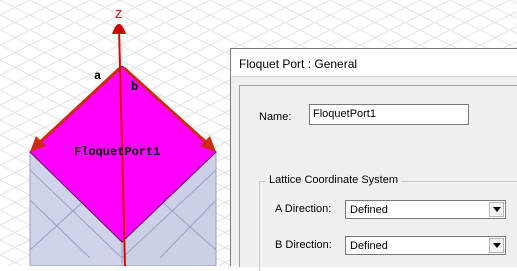  Describe the element at coordinates (117, 152) in the screenshot. I see `port-label: FloquetPort1` at that location.